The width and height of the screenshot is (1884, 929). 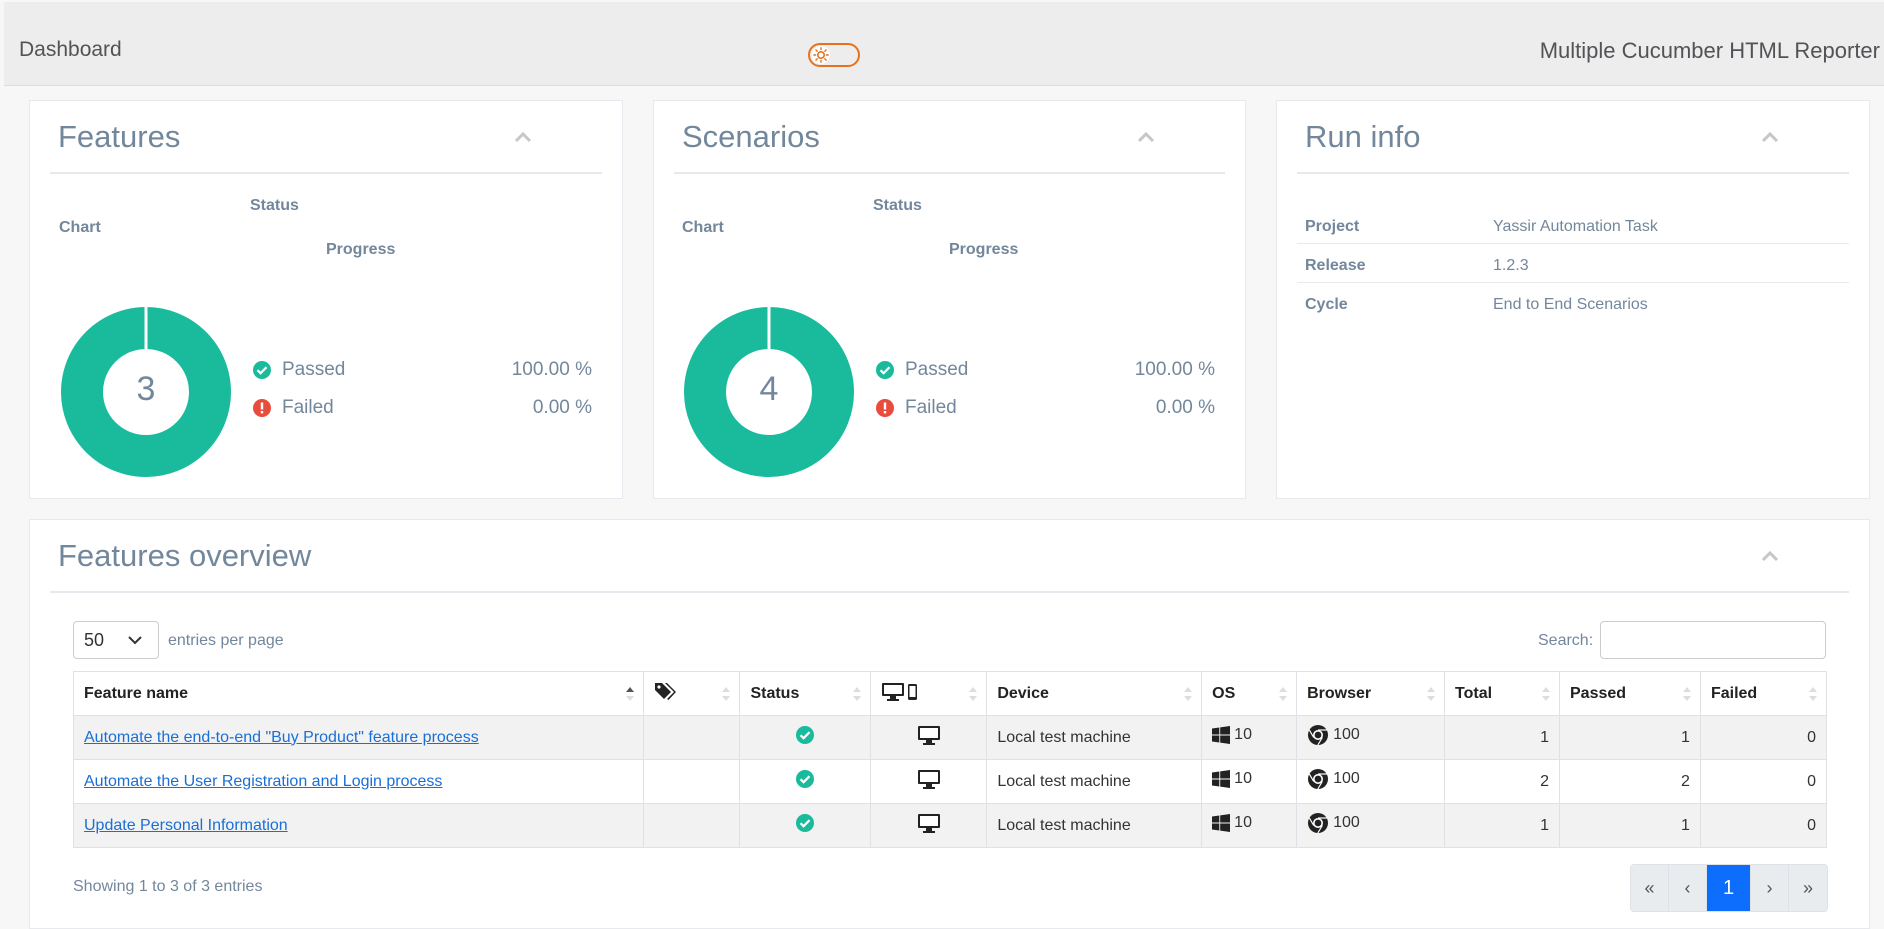 What do you see at coordinates (1630, 781) in the screenshot?
I see `passed-cell: 2` at bounding box center [1630, 781].